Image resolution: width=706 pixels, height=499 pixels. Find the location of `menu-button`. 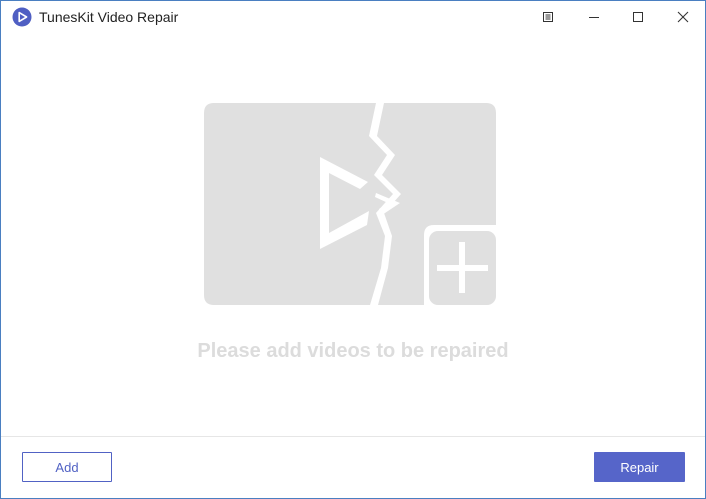

menu-button is located at coordinates (548, 17).